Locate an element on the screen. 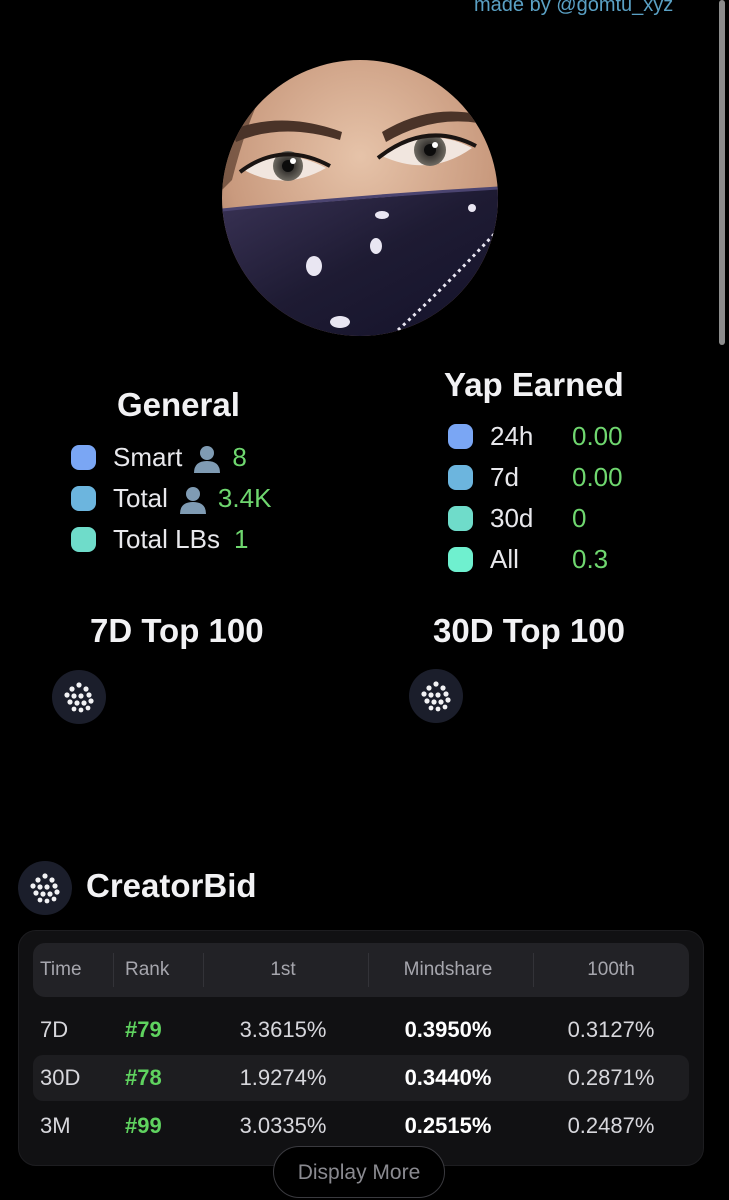  stat-value: 3.4K is located at coordinates (244, 498).